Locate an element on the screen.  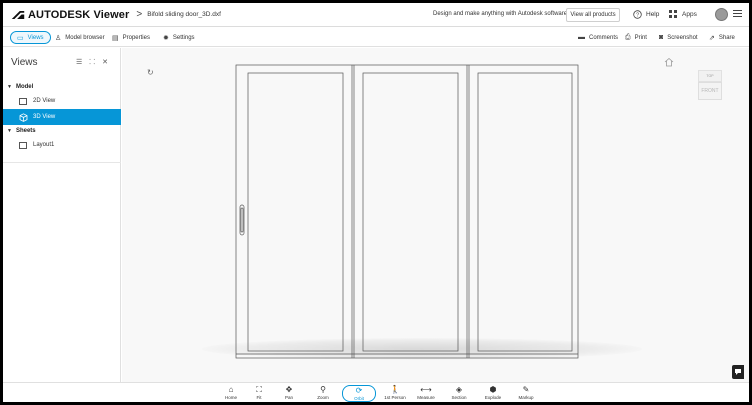
views-tree: ▼ Model 2D View 3D View ▼ Sheets Layout1 is located at coordinates (62, 117).